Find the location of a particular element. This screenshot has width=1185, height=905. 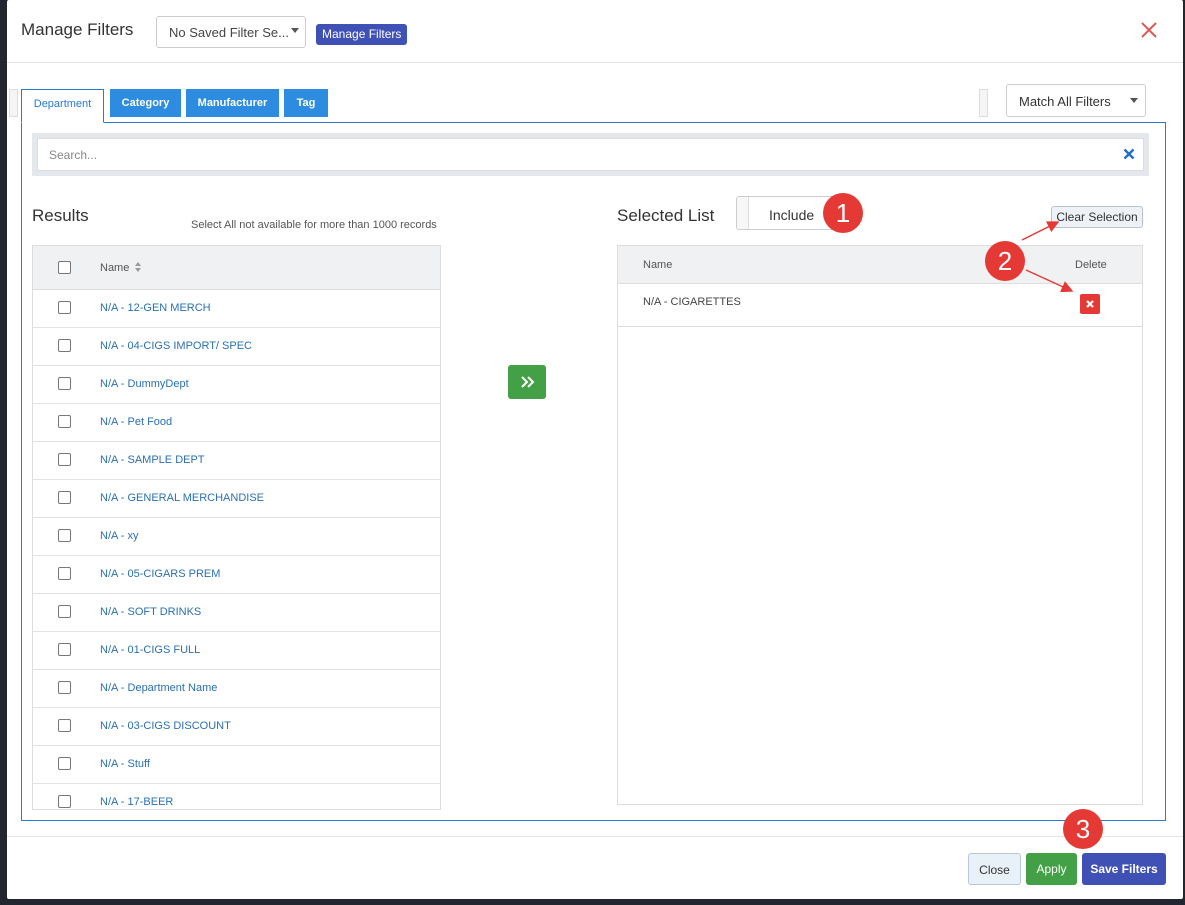

table-row: N/A - 05-CIGARS PREM is located at coordinates (236, 575).